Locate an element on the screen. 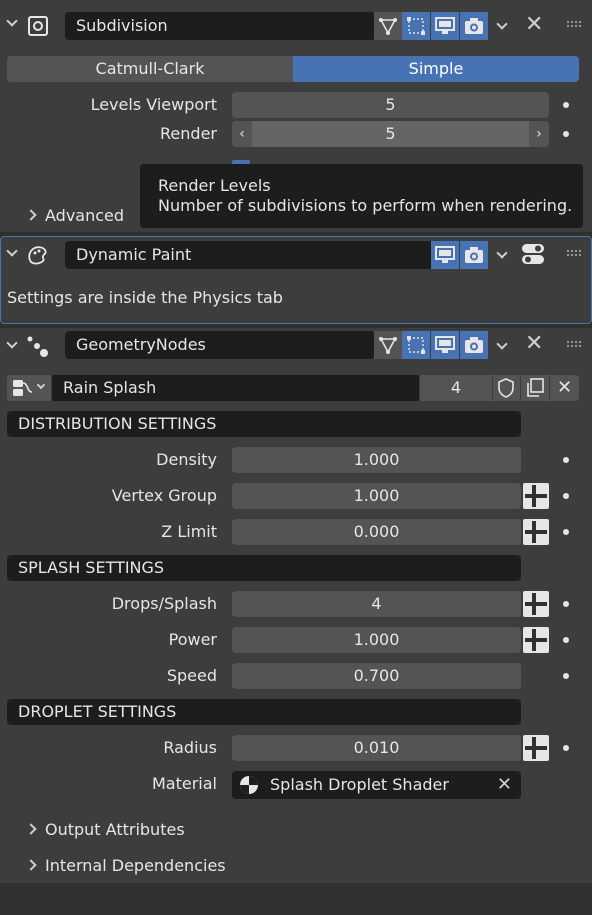  distribution-settings-header: DISTRIBUTION SETTINGS is located at coordinates (264, 424).